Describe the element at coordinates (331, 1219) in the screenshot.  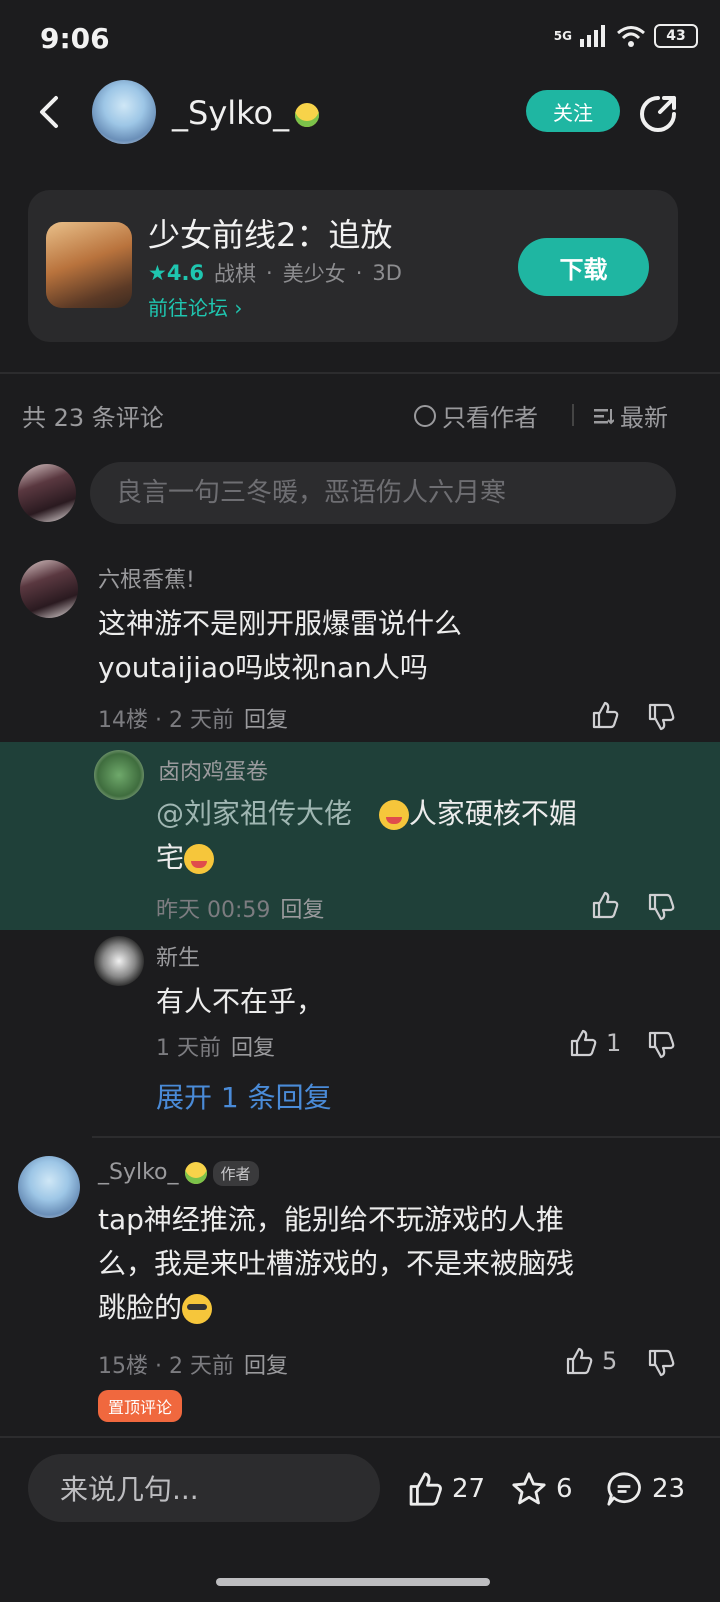
I see `comment-text-line: tap神经推流，能别给不玩游戏的人推` at that location.